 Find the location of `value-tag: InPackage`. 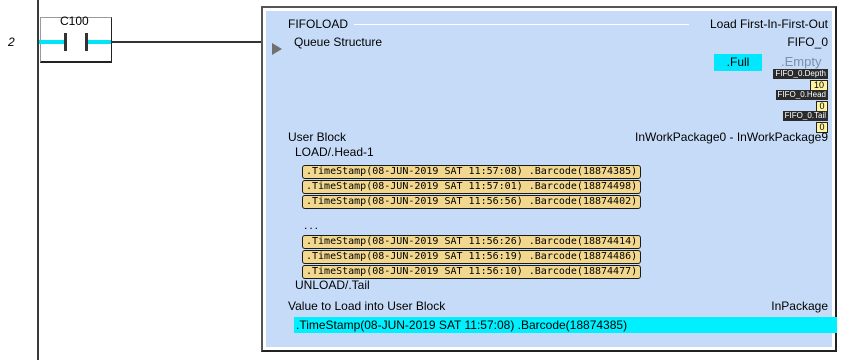

value-tag: InPackage is located at coordinates (799, 306).